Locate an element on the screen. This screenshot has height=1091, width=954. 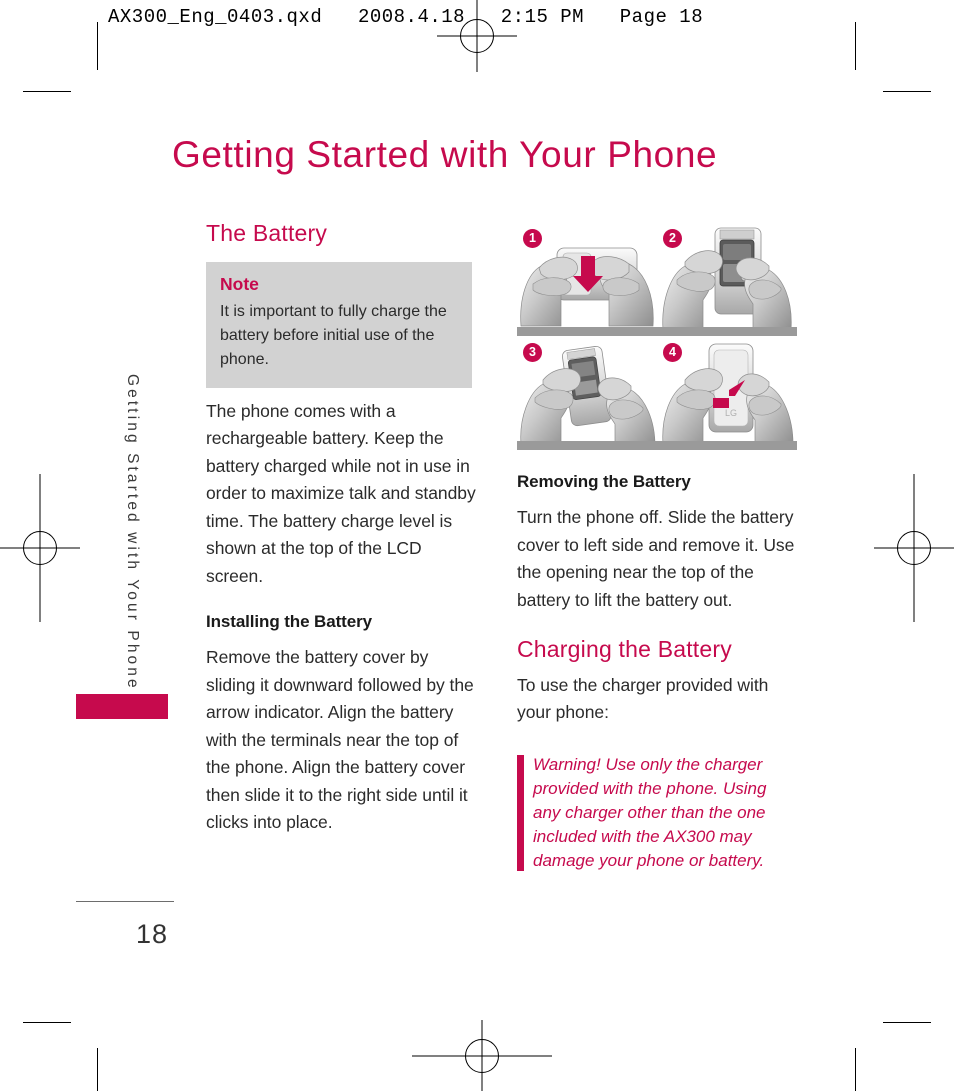
warning-accent-bar is located at coordinates (520, 812).